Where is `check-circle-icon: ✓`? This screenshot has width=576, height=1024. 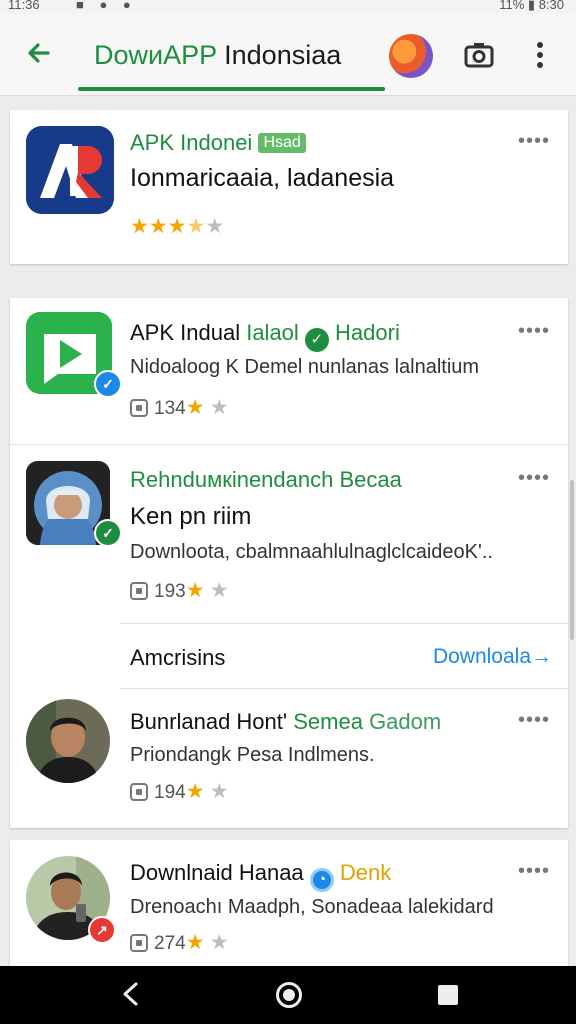
check-circle-icon: ✓ is located at coordinates (316, 340).